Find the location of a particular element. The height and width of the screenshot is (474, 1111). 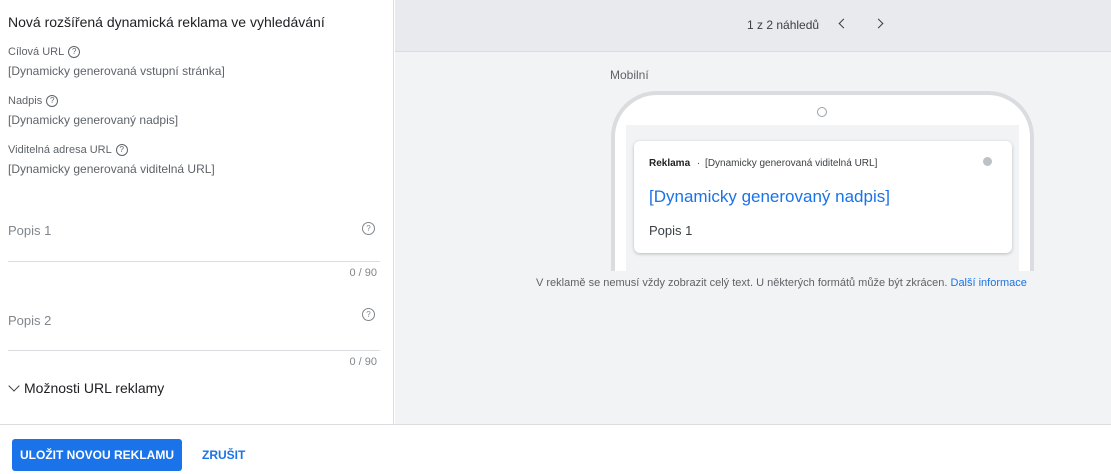

url-options-label: Možnosti URL reklamy is located at coordinates (94, 388).